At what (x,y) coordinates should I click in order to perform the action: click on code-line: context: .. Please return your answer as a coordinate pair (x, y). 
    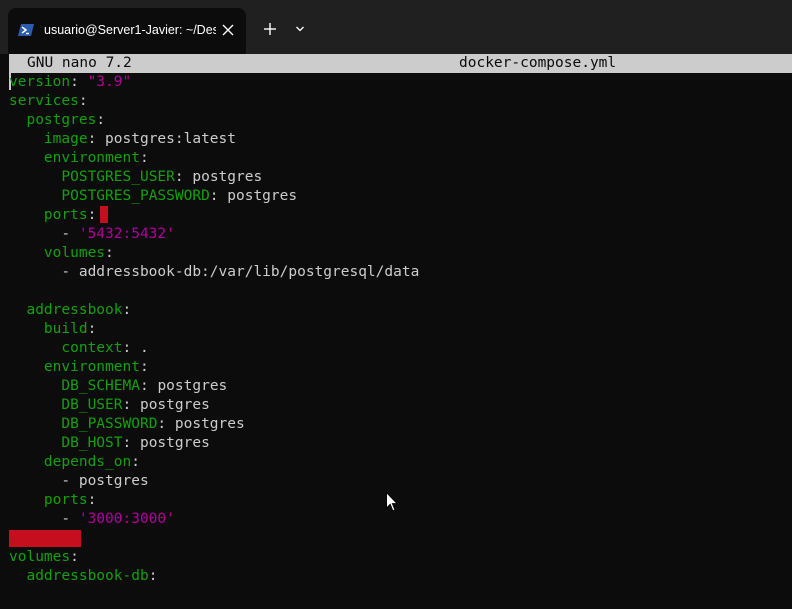
    Looking at the image, I should click on (79, 348).